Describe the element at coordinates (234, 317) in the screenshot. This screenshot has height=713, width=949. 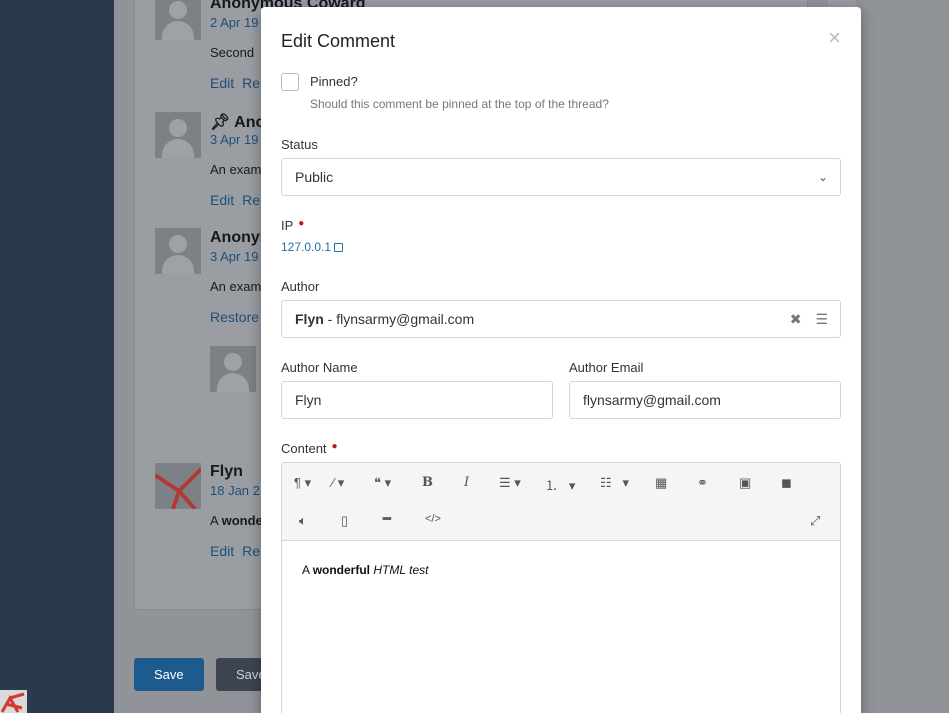
I see `restore-link: Restore` at that location.